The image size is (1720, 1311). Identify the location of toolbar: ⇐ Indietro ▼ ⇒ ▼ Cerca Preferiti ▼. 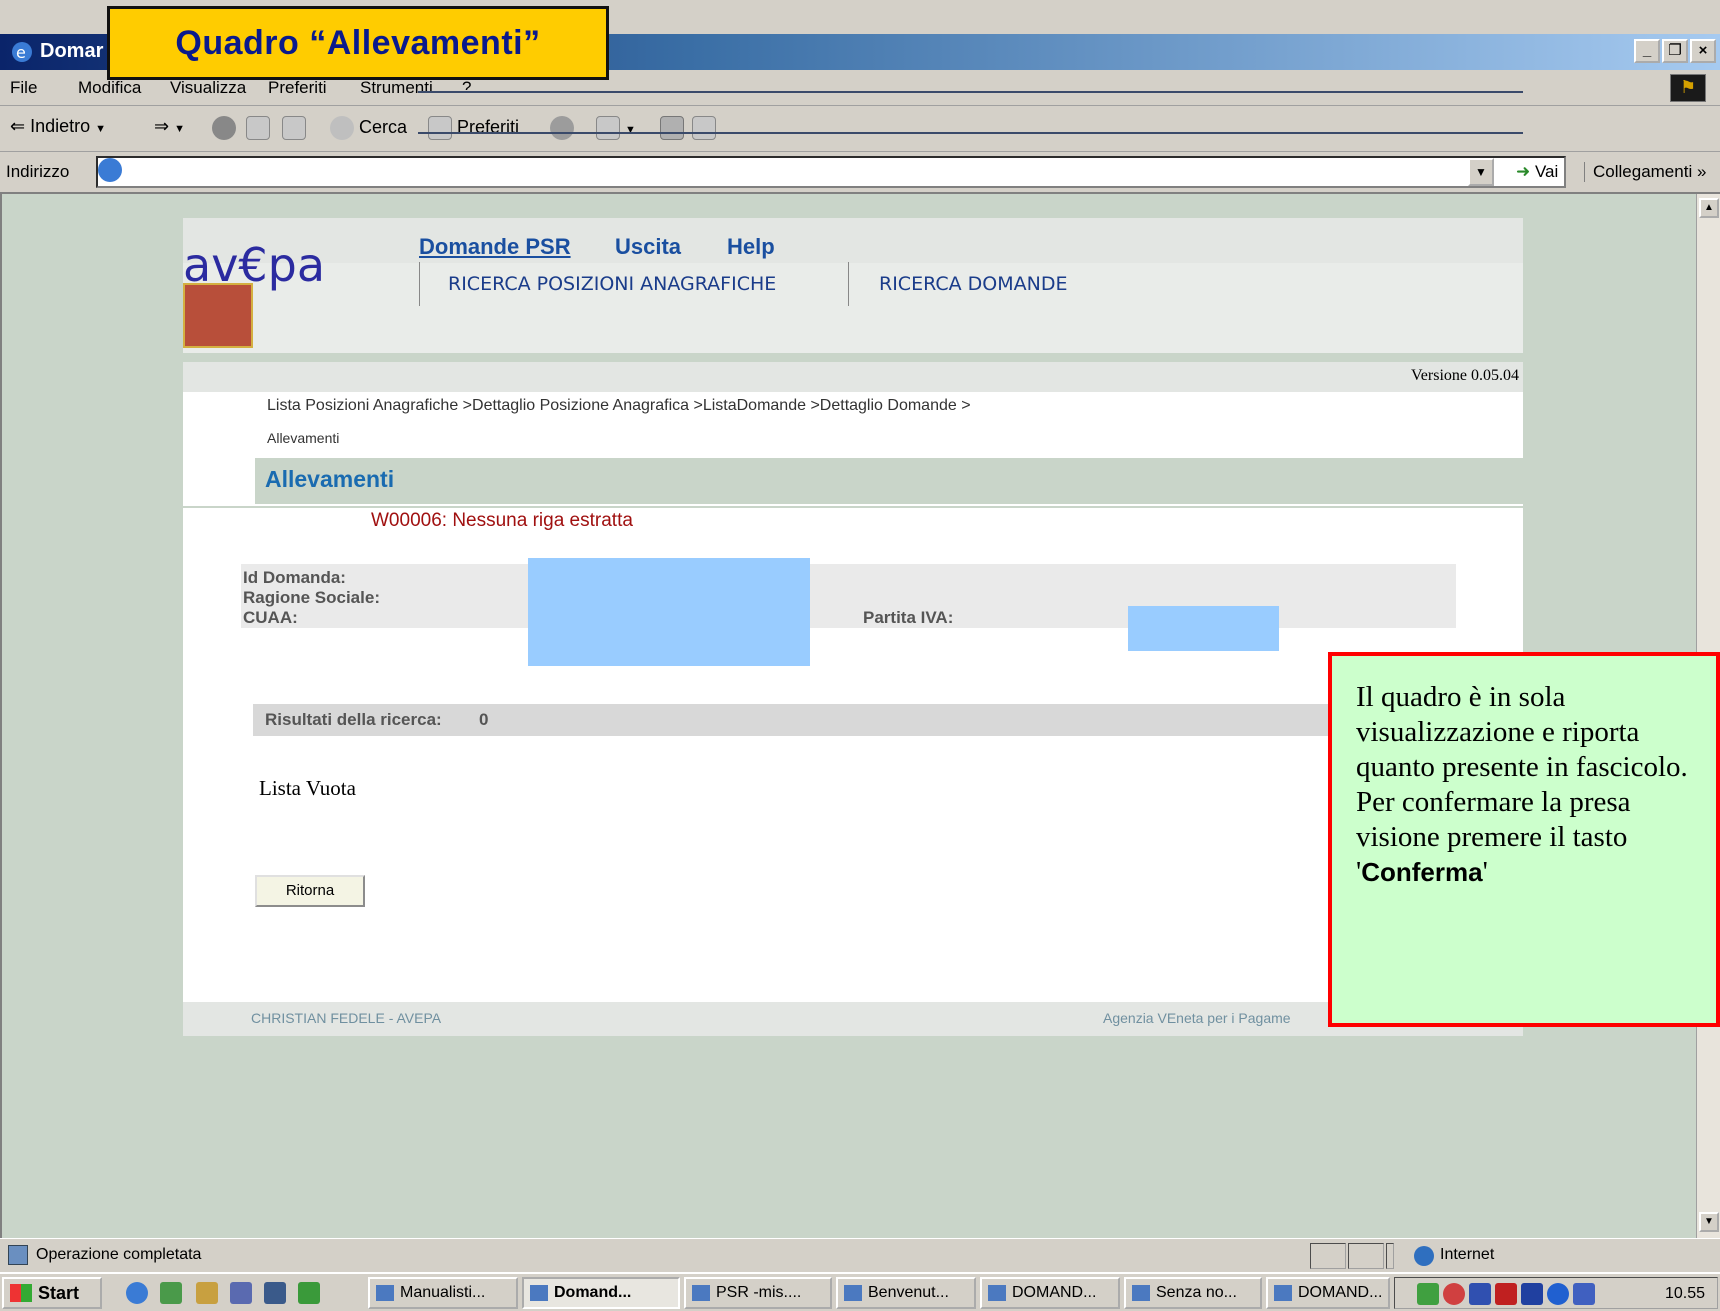
(860, 129).